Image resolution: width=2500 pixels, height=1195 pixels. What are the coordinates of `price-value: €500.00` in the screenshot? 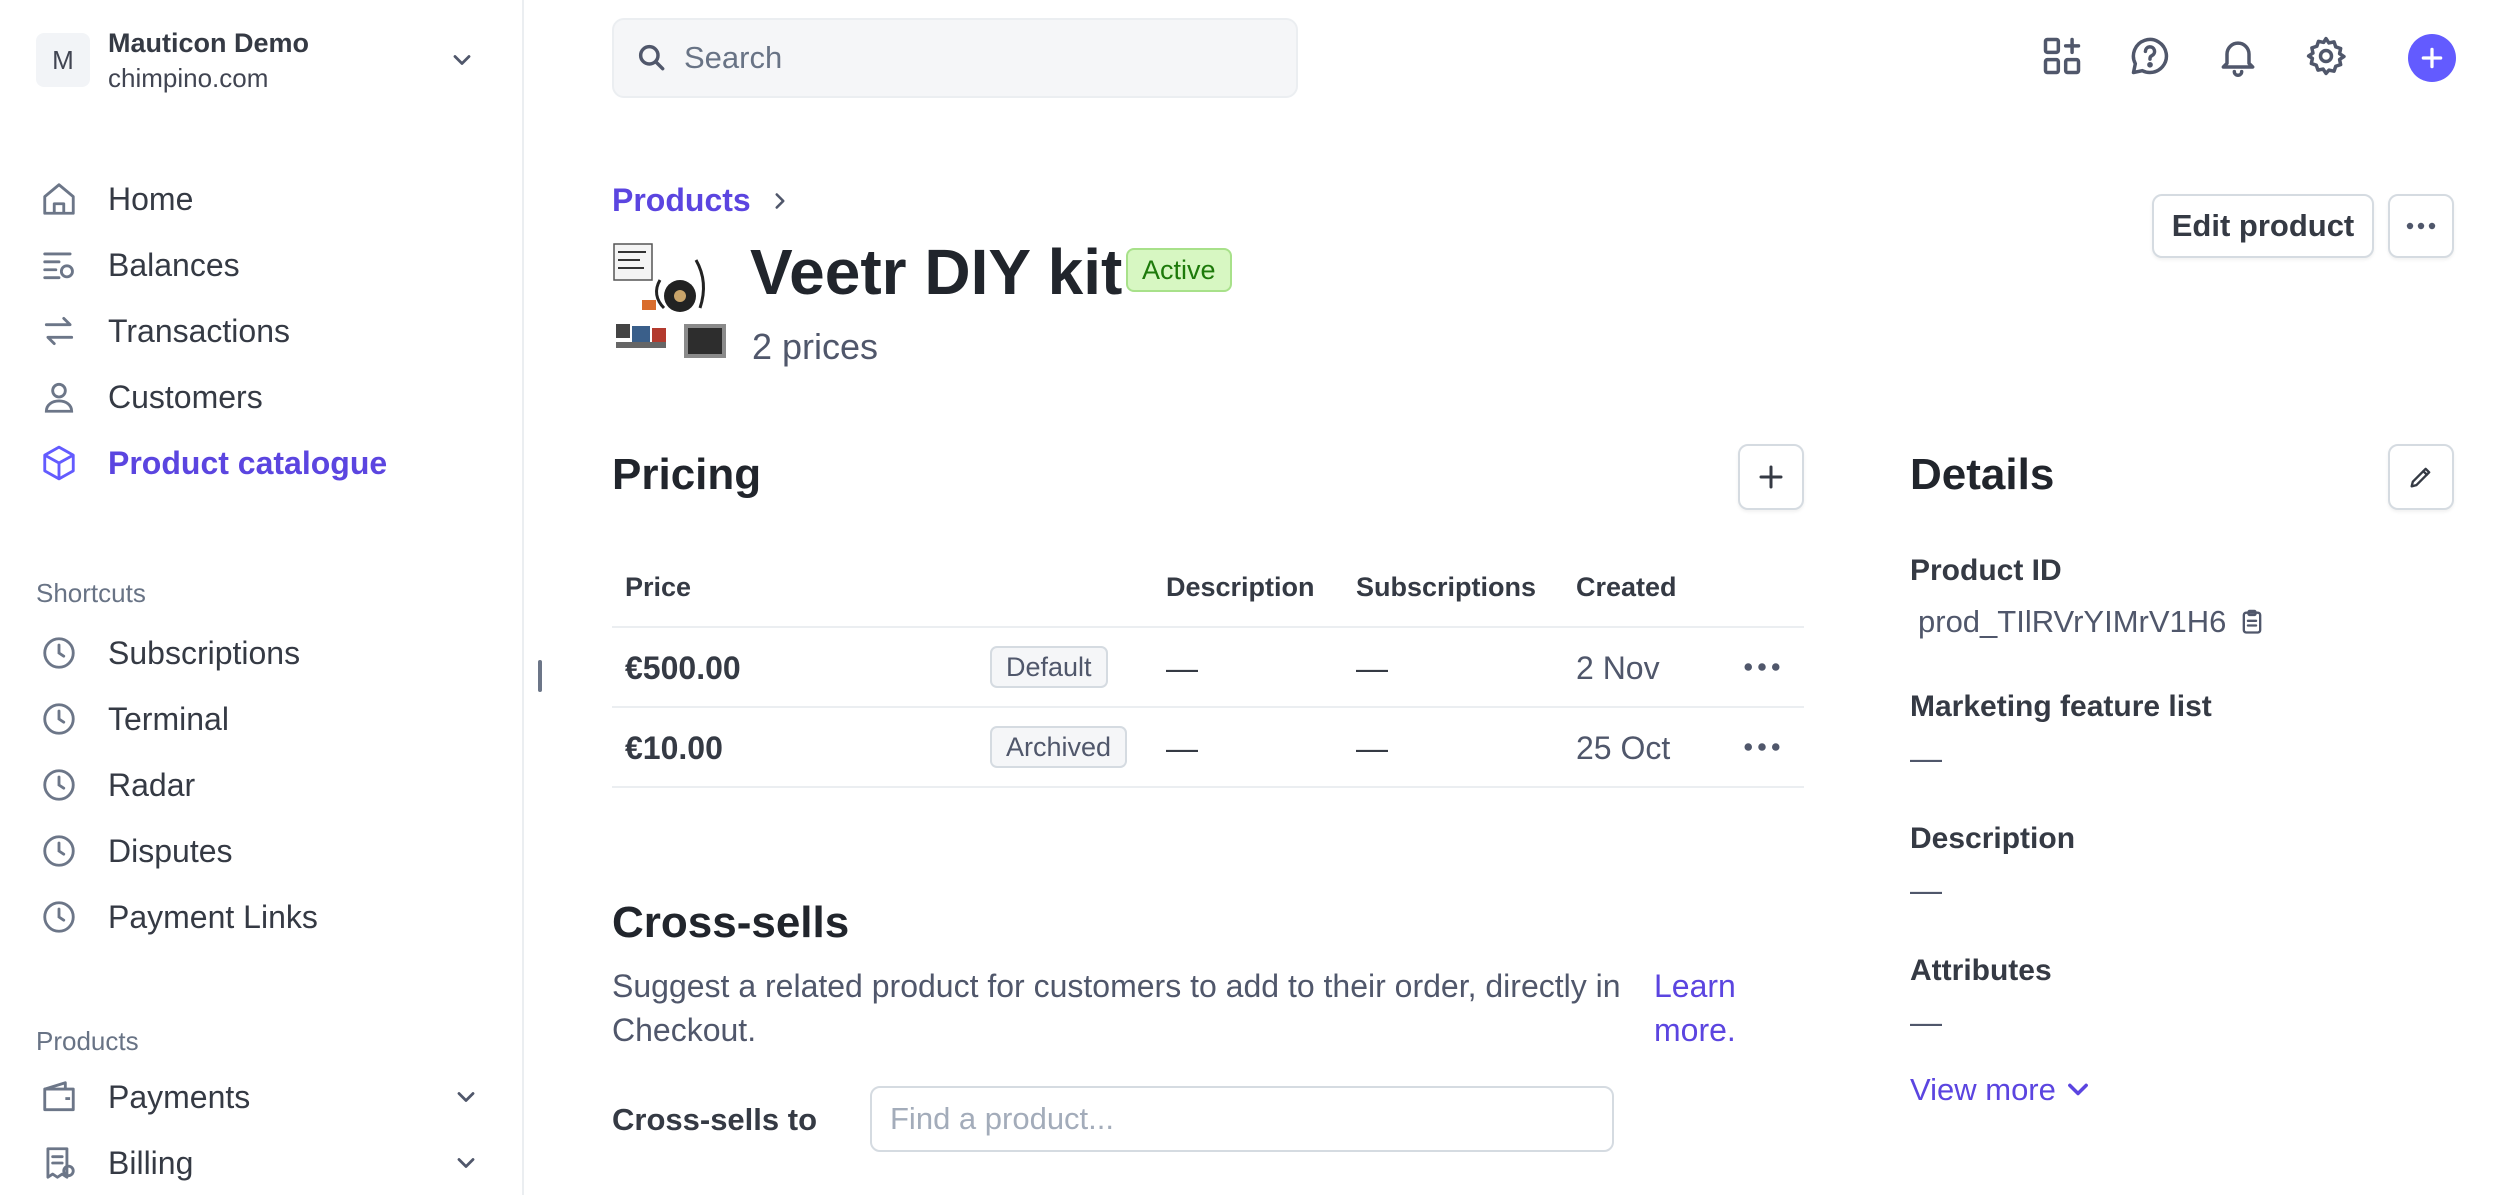 It's located at (683, 668).